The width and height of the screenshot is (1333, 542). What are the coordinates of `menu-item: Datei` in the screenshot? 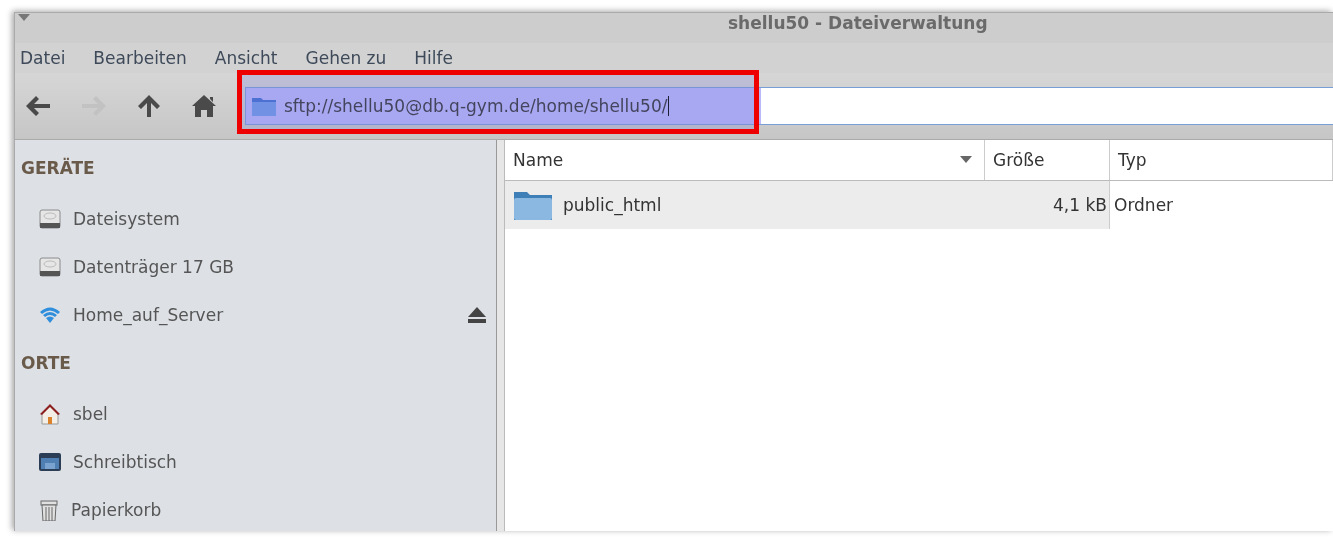 It's located at (43, 58).